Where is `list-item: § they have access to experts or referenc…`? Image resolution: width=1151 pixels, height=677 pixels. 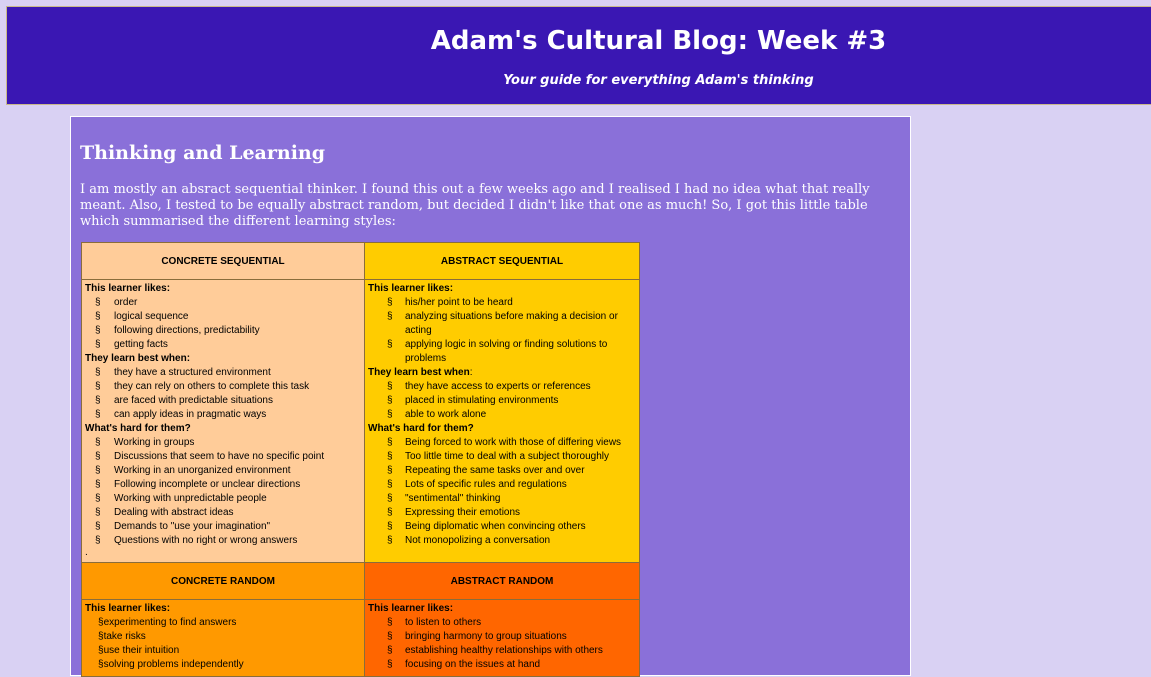 list-item: § they have access to experts or referenc… is located at coordinates (502, 387).